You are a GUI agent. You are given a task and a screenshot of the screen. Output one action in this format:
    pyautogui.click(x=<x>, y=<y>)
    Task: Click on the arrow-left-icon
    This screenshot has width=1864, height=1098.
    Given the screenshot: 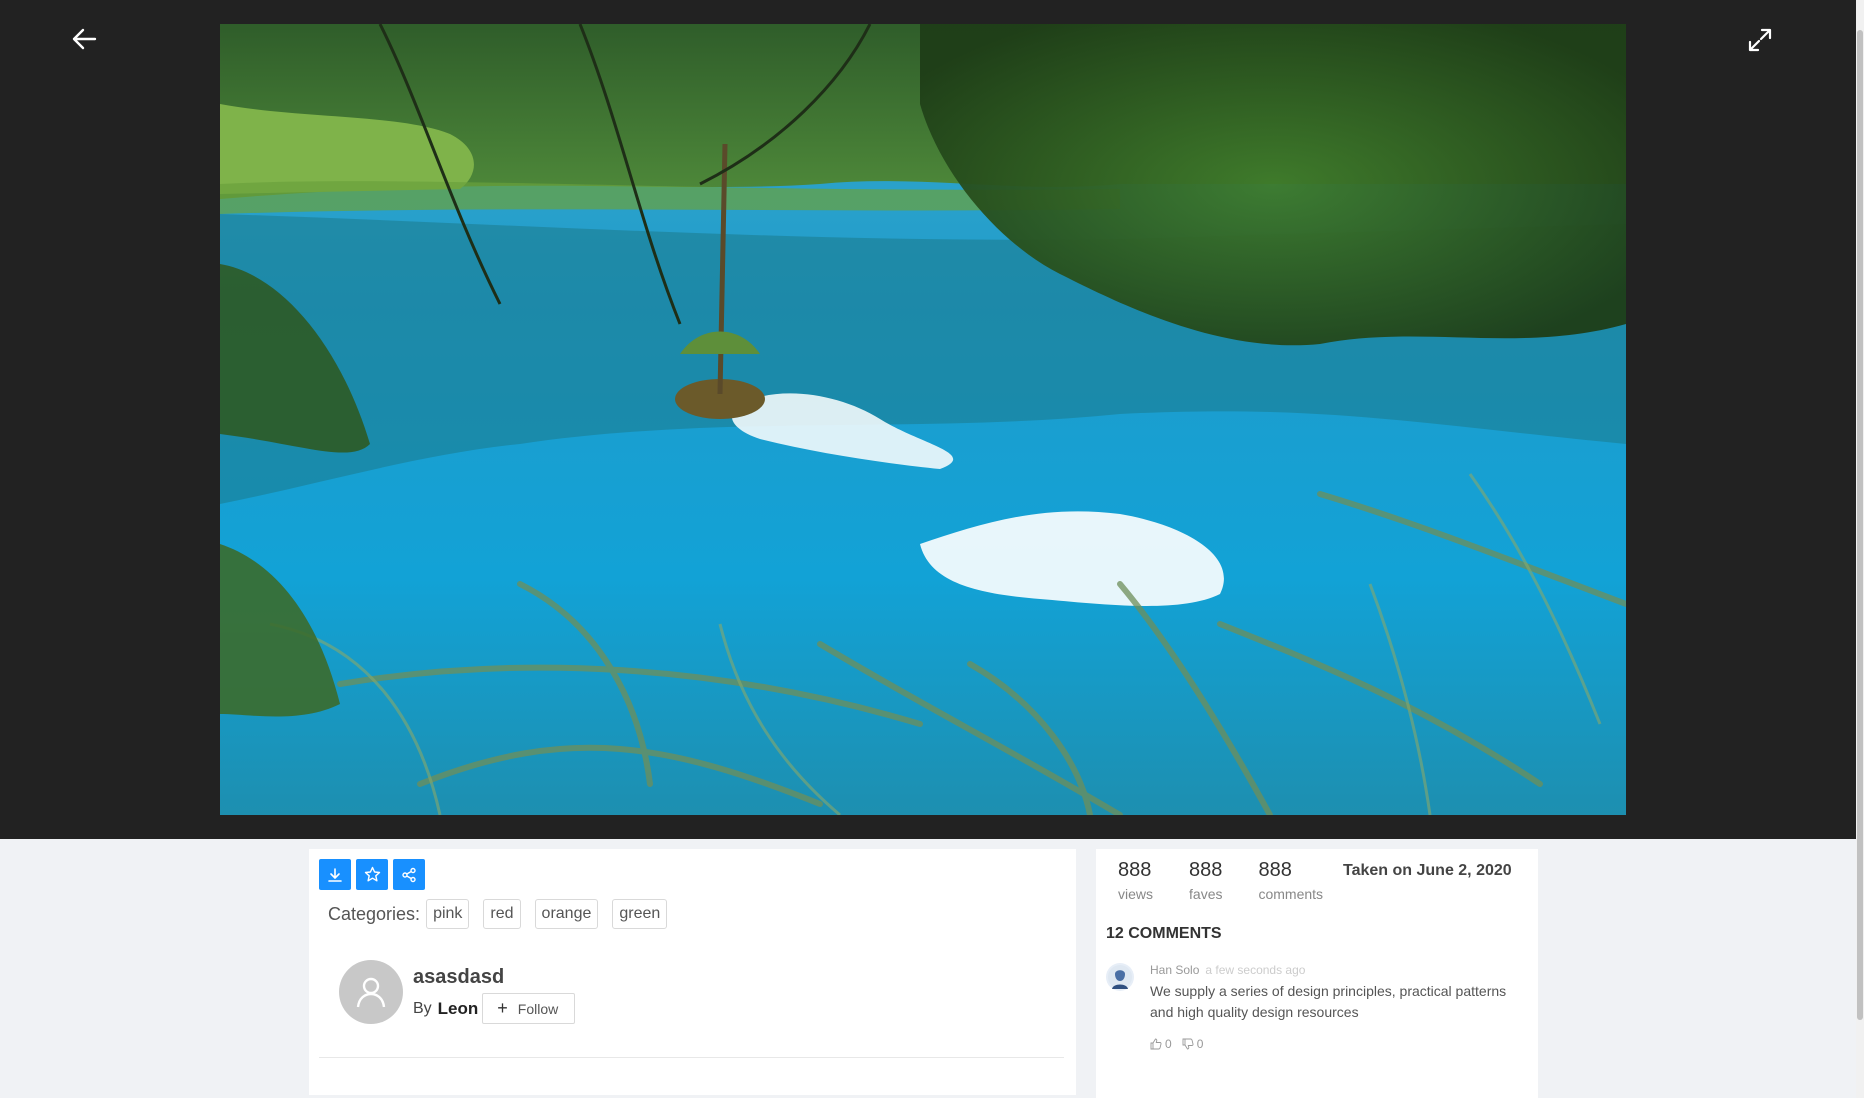 What is the action you would take?
    pyautogui.click(x=84, y=39)
    